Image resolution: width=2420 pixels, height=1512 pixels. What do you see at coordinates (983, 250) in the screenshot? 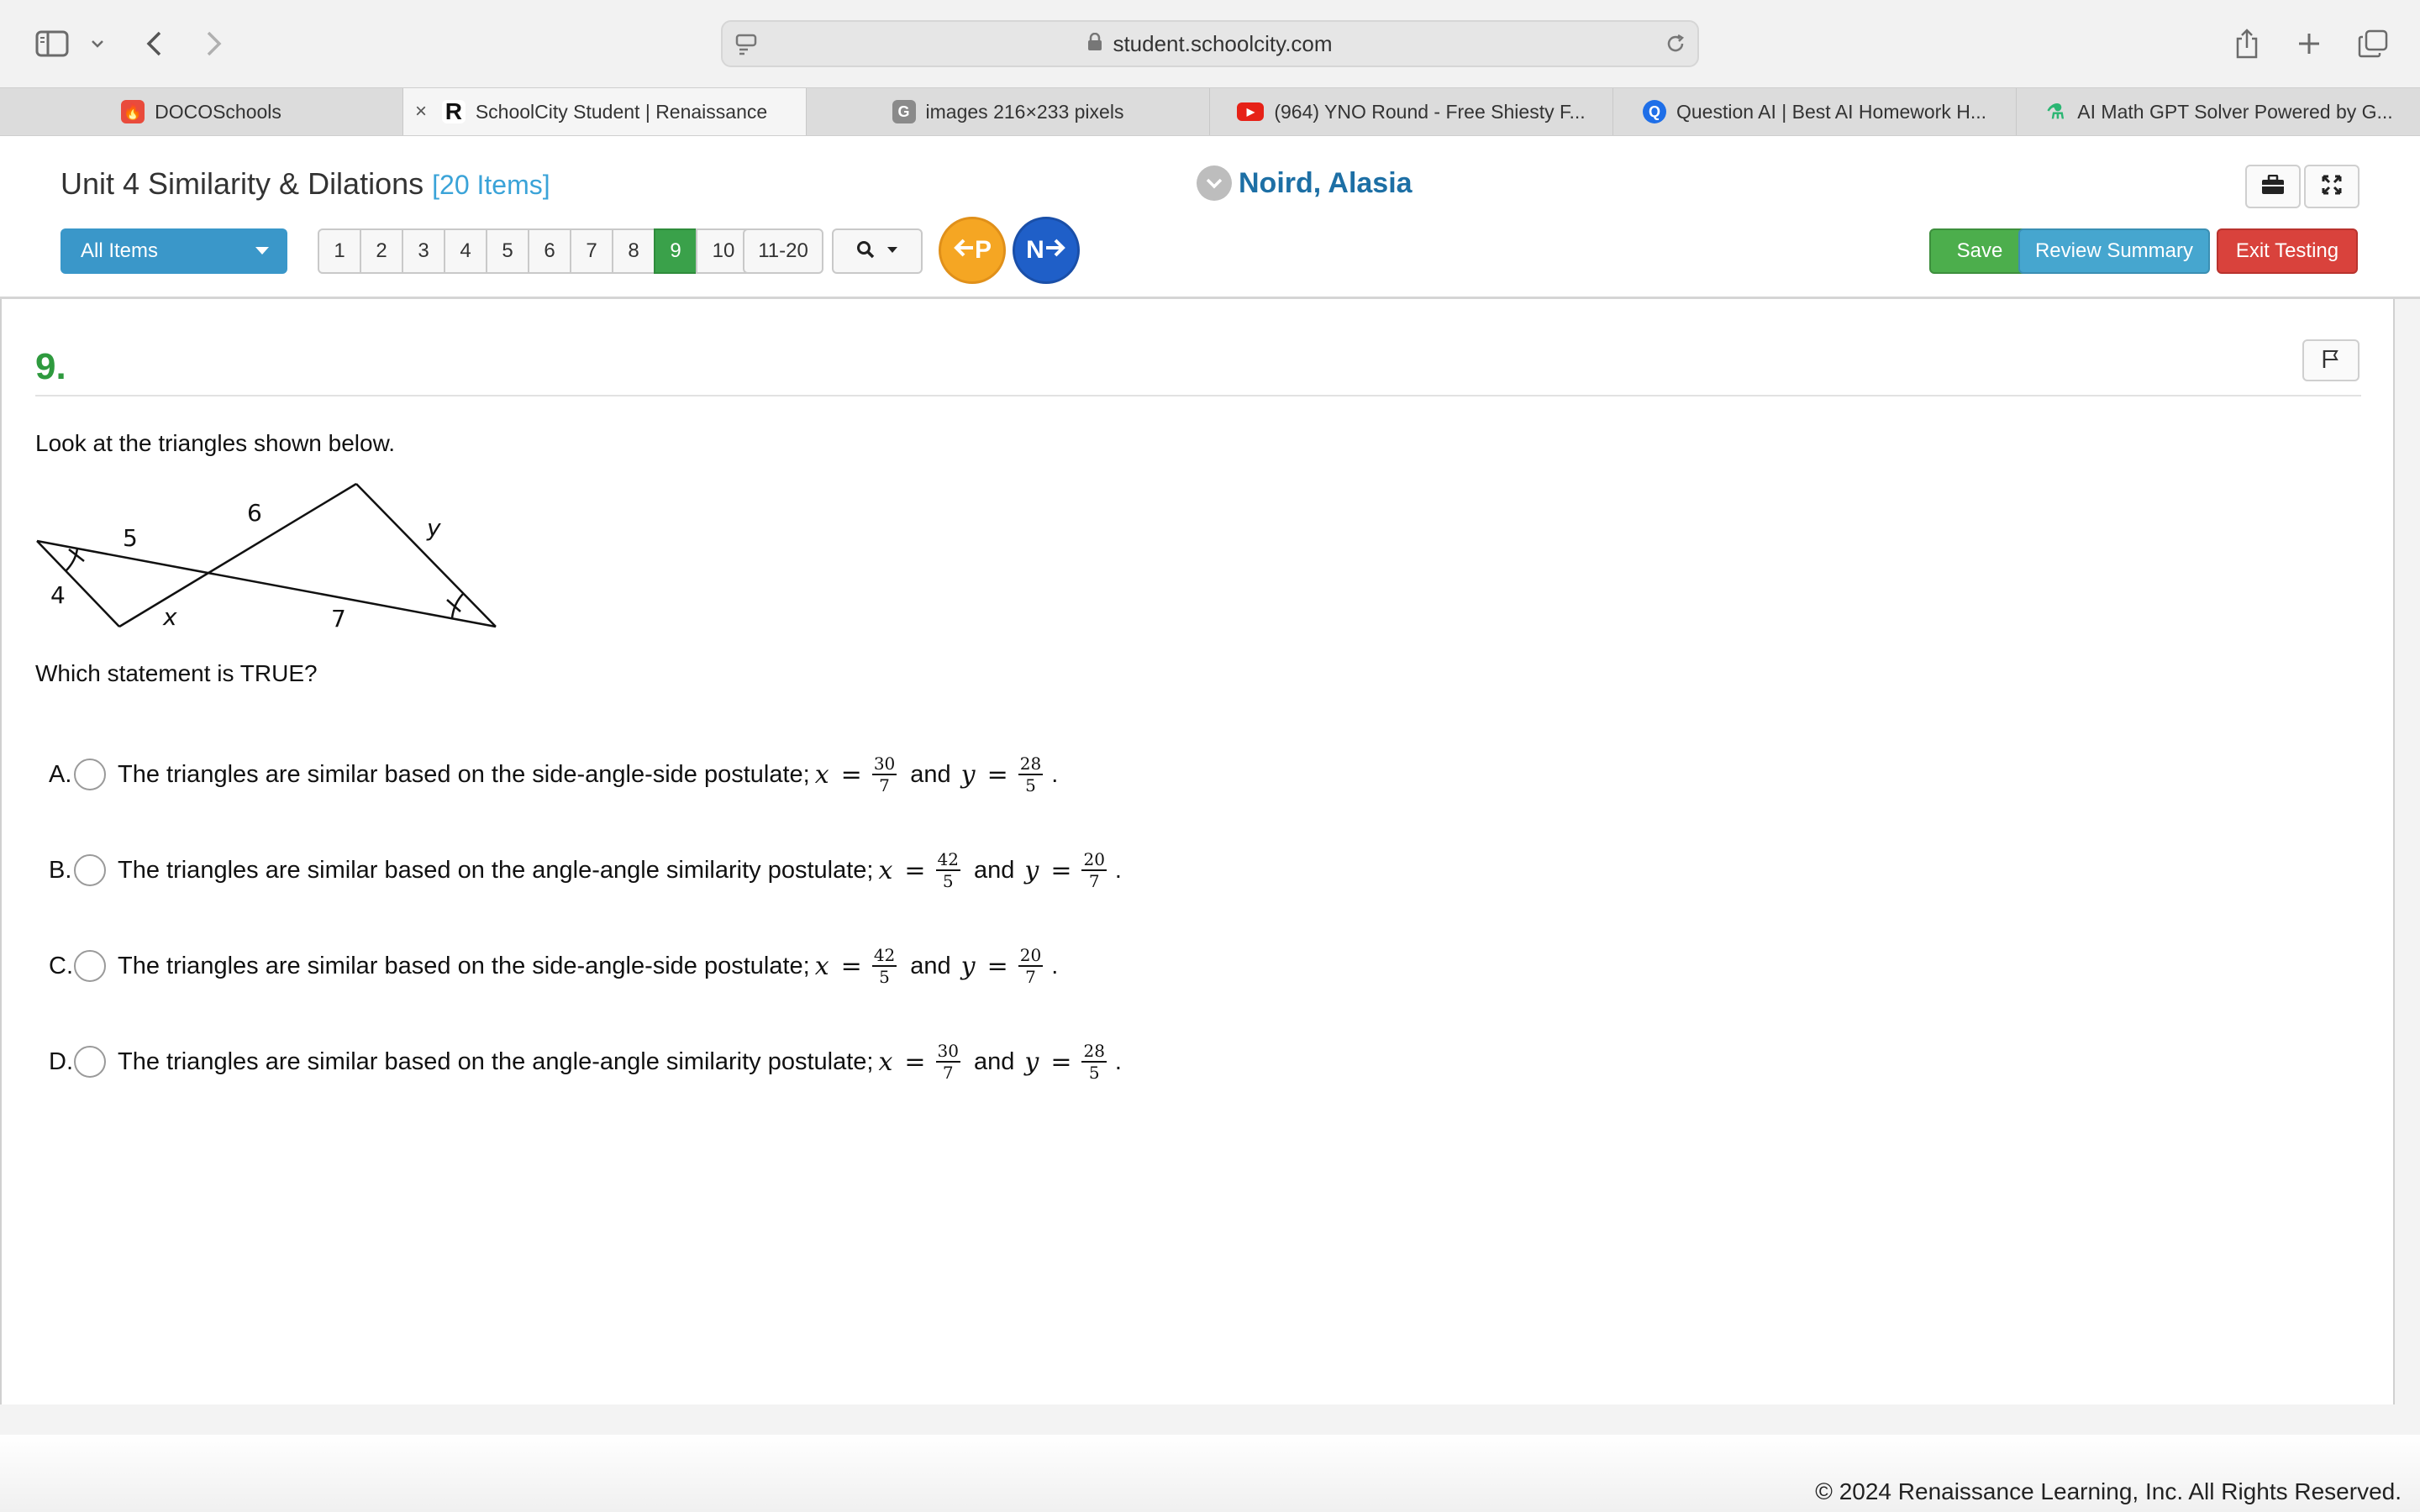
I see `prev-label: P` at bounding box center [983, 250].